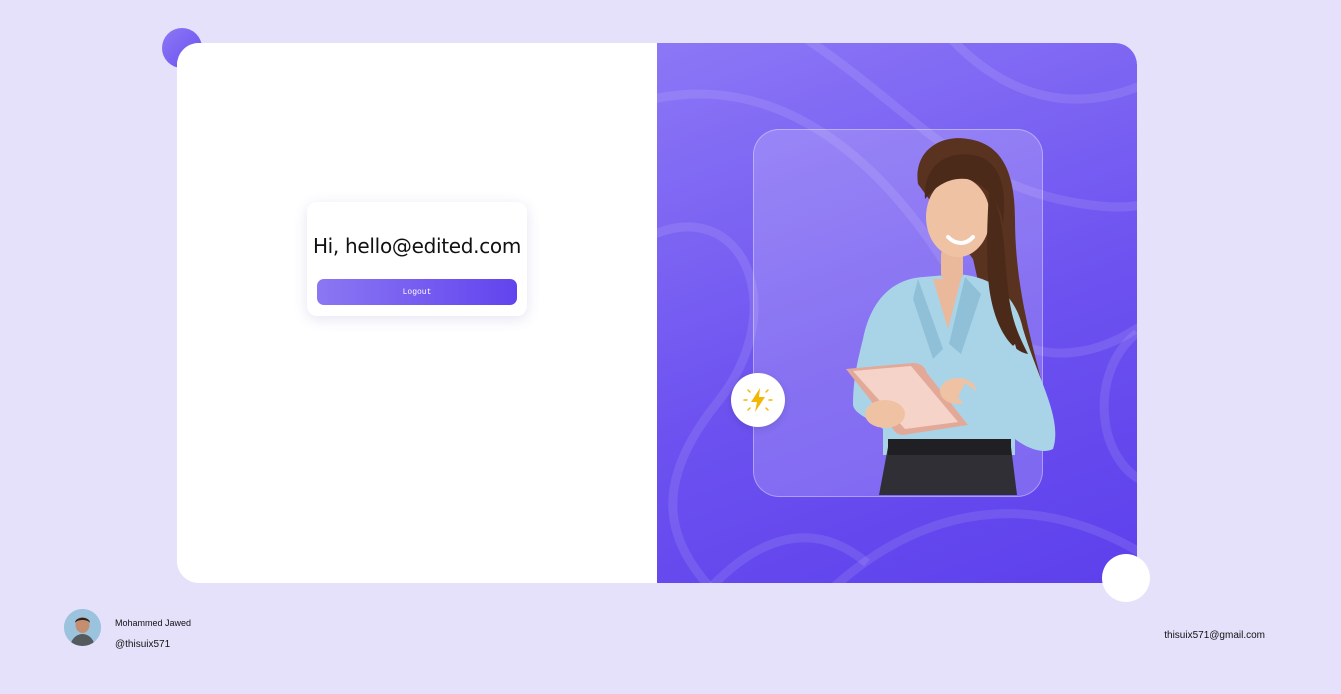 This screenshot has width=1341, height=694. I want to click on avatar-image, so click(82, 627).